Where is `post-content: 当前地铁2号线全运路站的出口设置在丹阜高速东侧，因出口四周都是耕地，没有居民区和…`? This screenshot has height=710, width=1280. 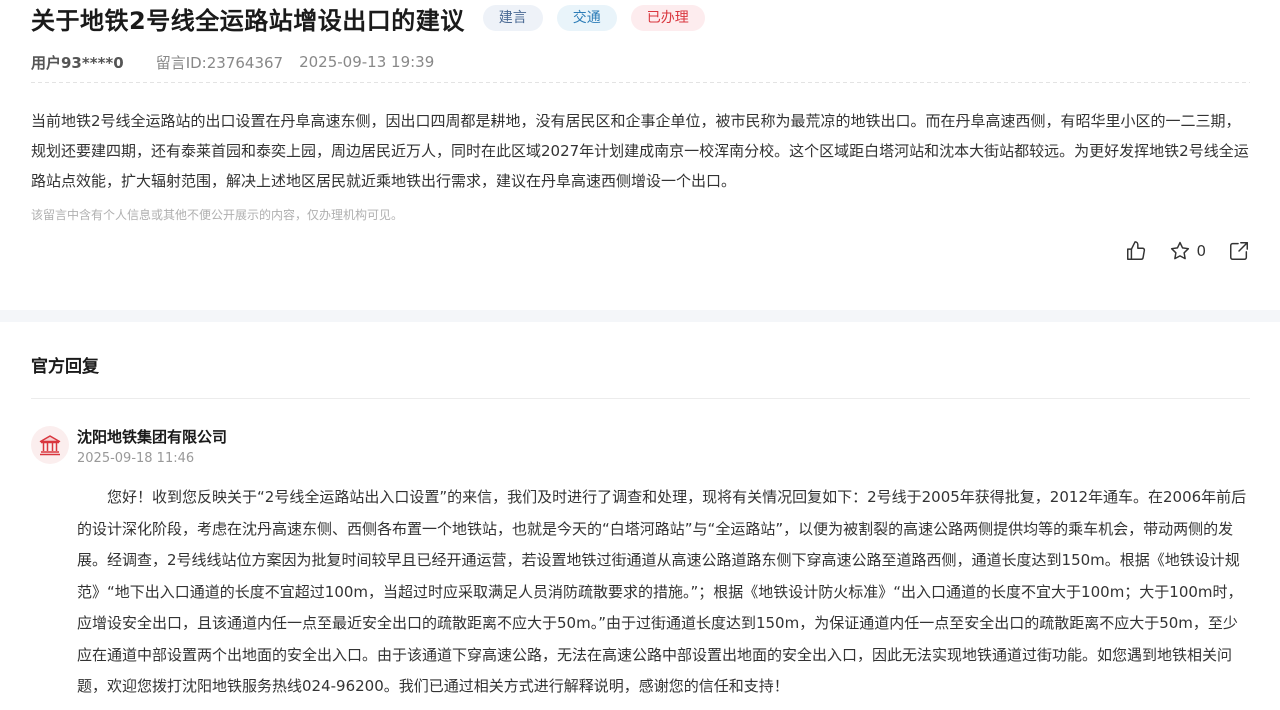
post-content: 当前地铁2号线全运路站的出口设置在丹阜高速东侧，因出口四周都是耕地，没有居民区和… is located at coordinates (640, 151).